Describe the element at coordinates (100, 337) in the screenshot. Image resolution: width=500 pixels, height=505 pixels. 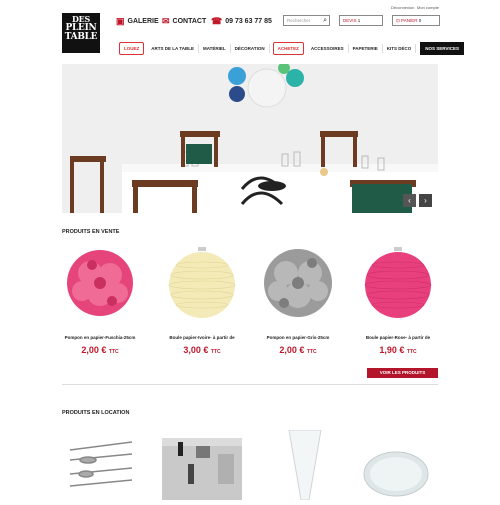
I see `product-name: Pompon en papier-Fuschia-25cm` at that location.